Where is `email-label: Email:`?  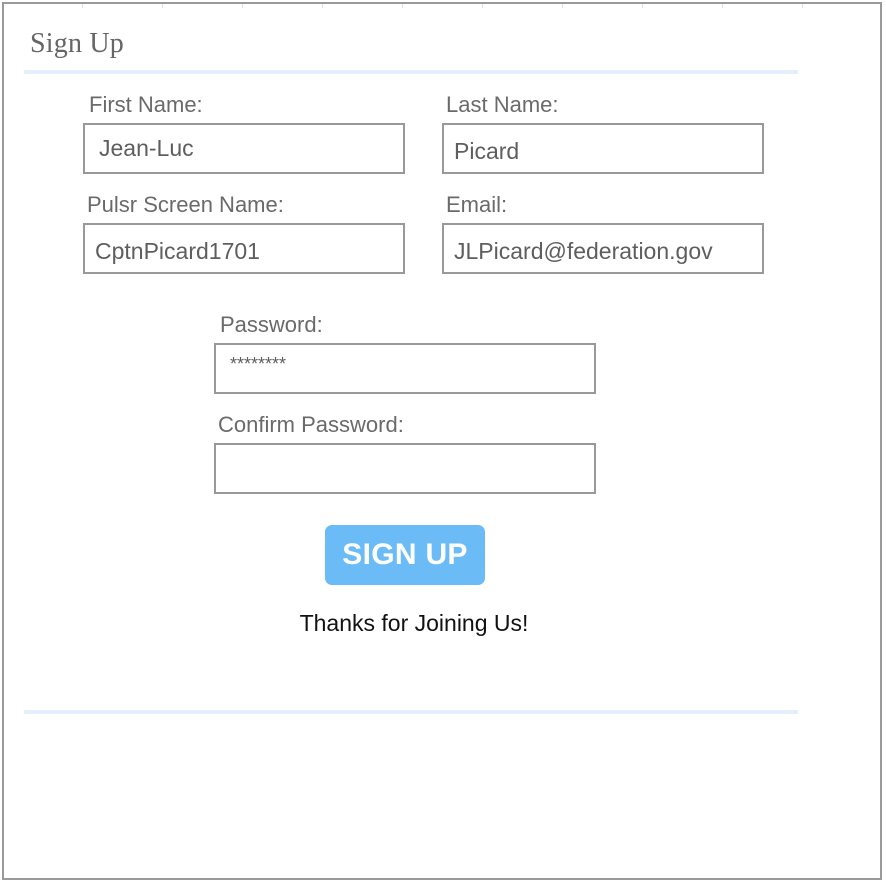
email-label: Email: is located at coordinates (477, 204).